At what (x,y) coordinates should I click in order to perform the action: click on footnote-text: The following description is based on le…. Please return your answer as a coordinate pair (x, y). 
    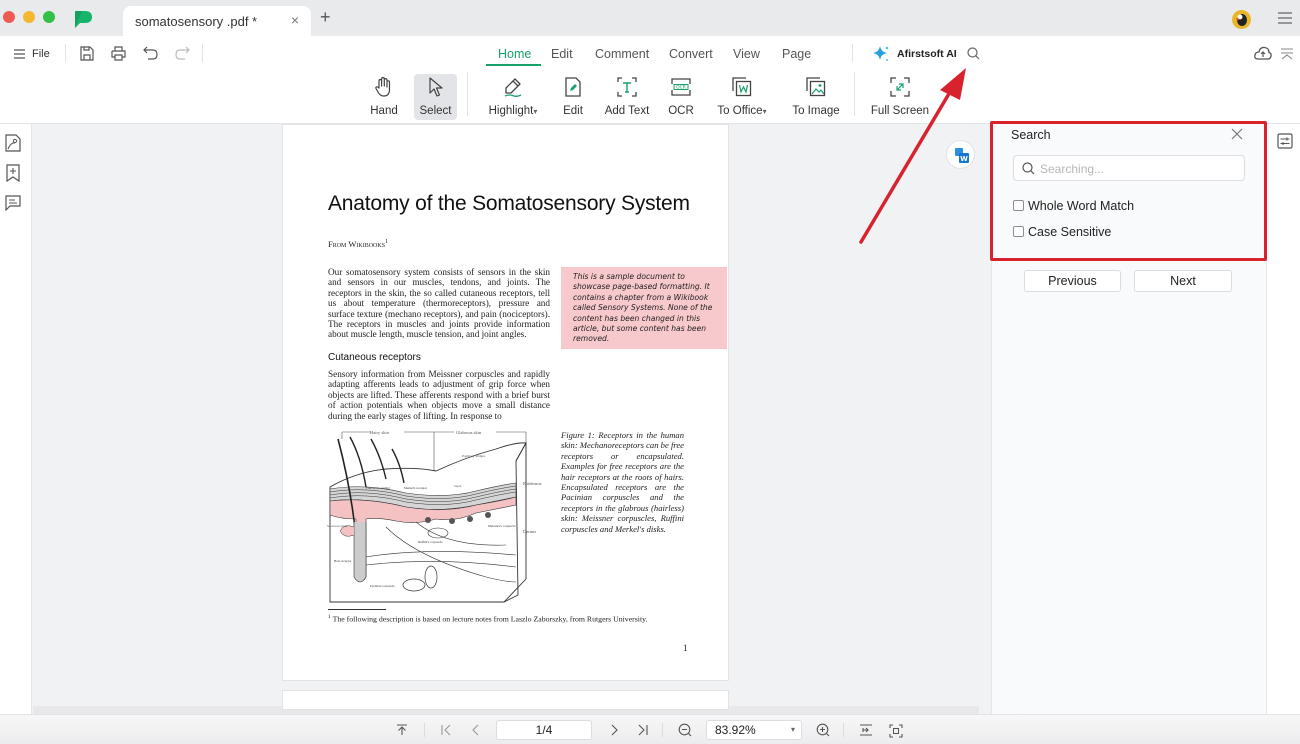
    Looking at the image, I should click on (490, 619).